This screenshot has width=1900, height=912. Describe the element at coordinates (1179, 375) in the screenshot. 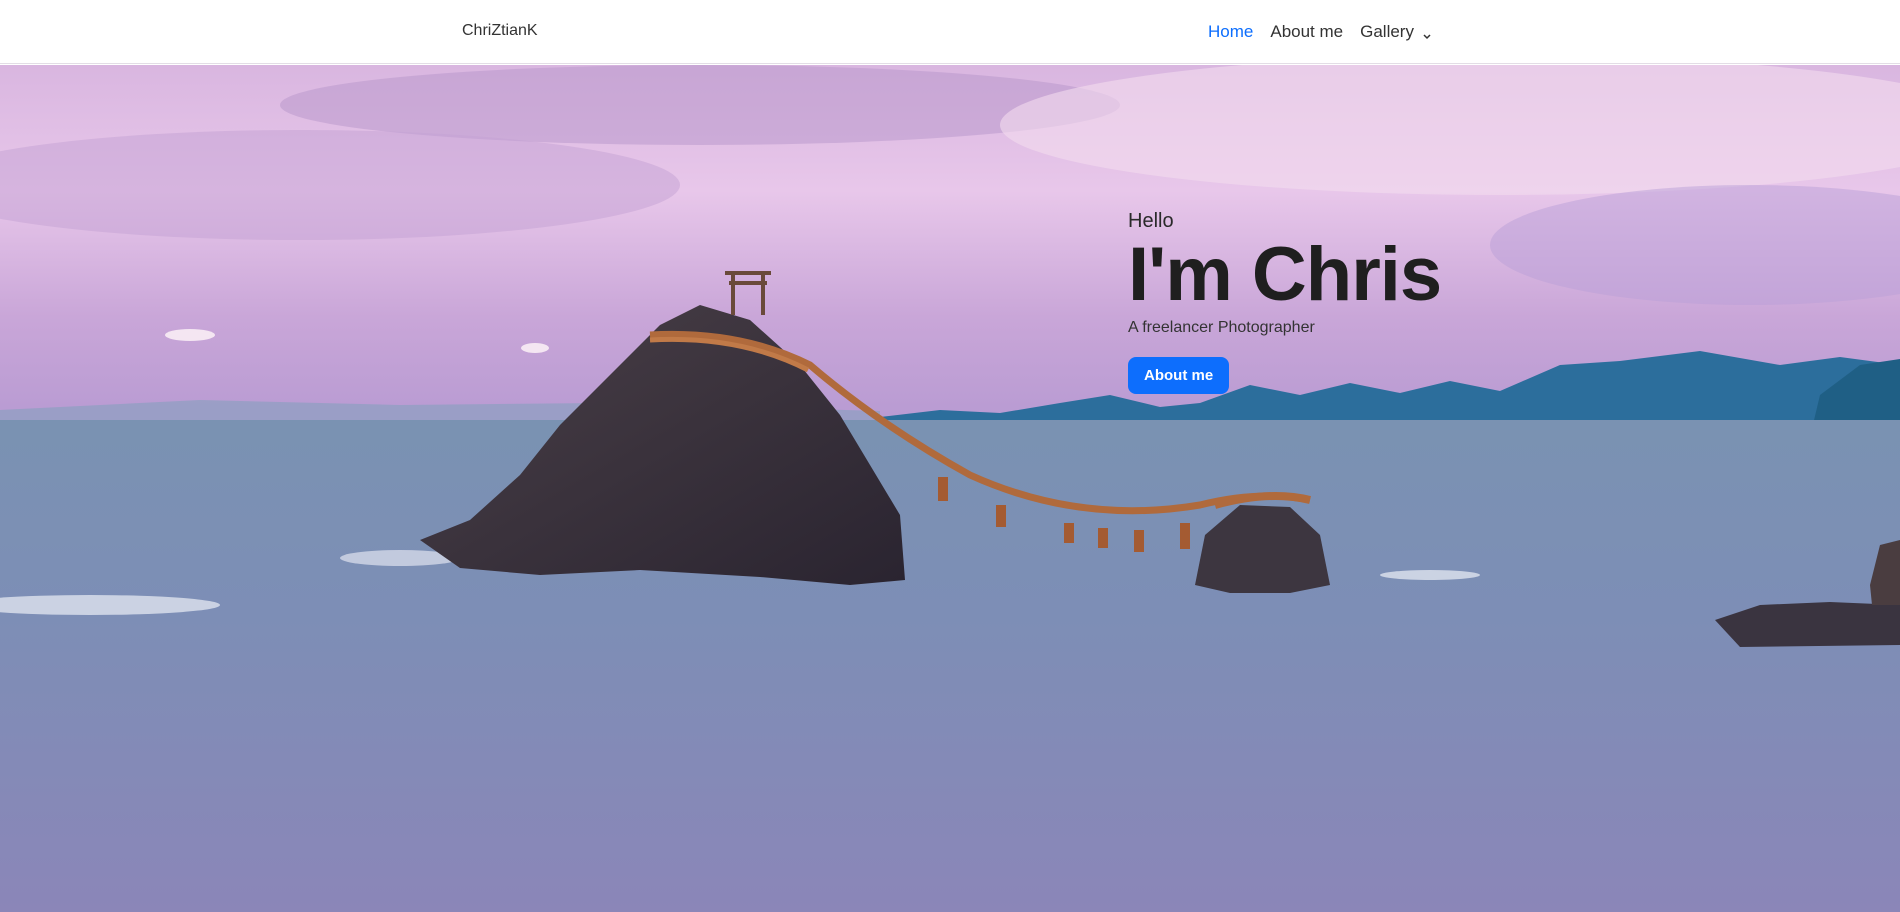

I see `about-me-button: About me` at that location.